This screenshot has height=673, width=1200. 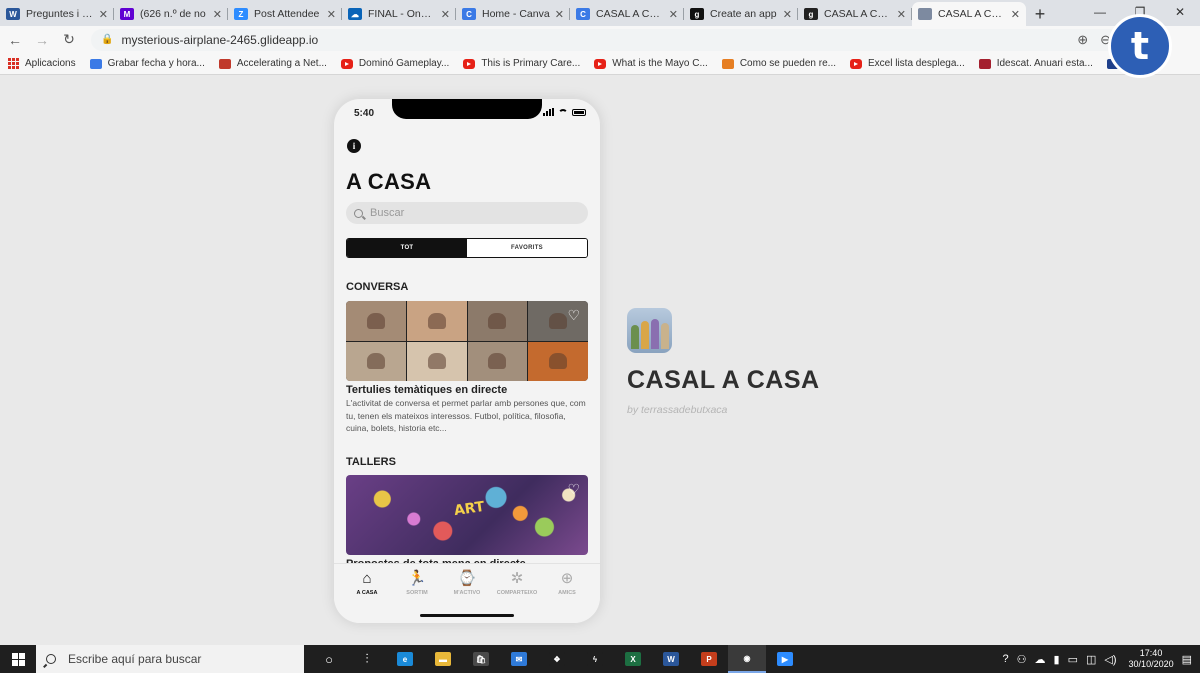 What do you see at coordinates (727, 63) in the screenshot?
I see `site-favicon-icon` at bounding box center [727, 63].